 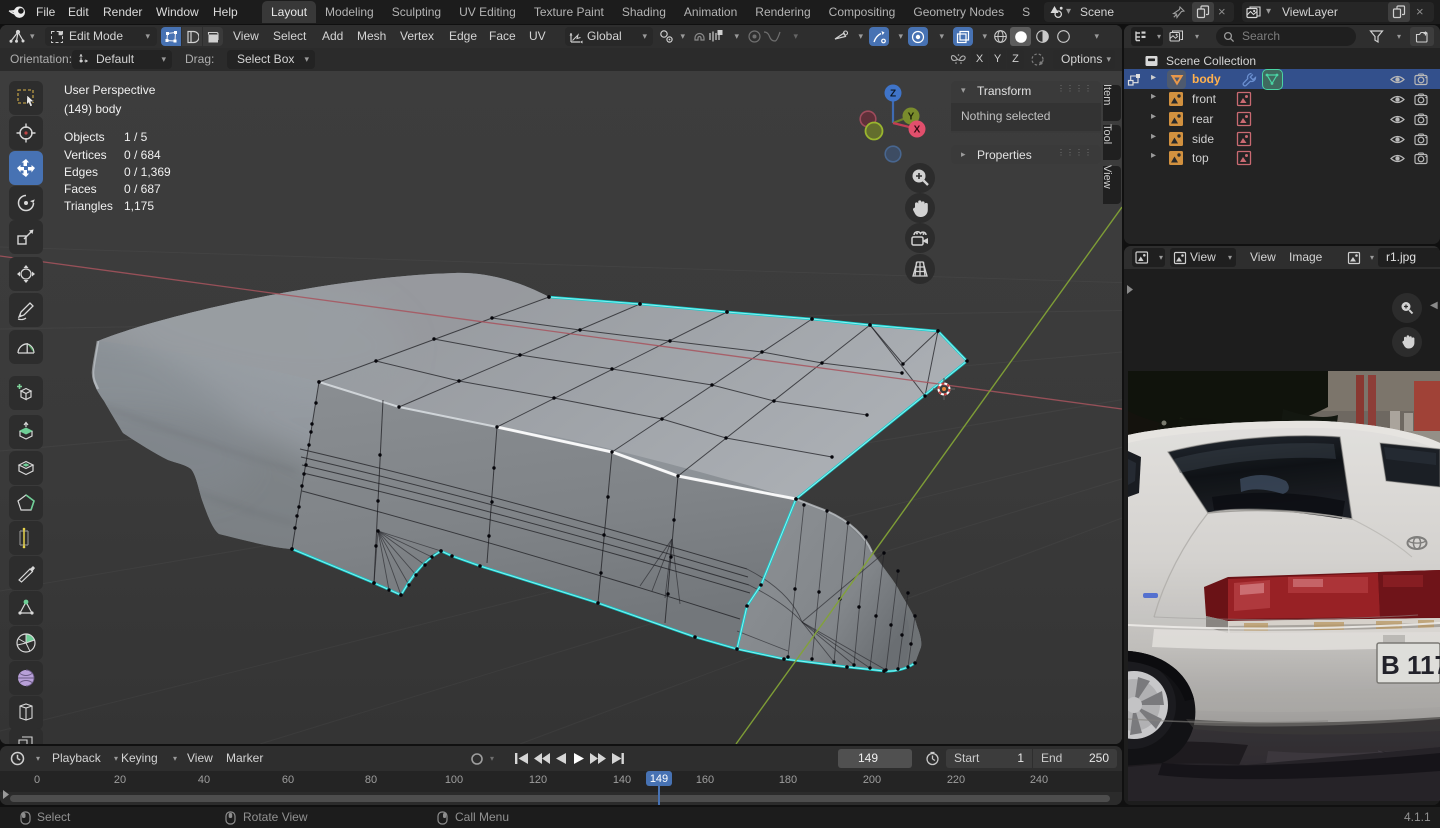 I want to click on svg-text: X, so click(x=917, y=130).